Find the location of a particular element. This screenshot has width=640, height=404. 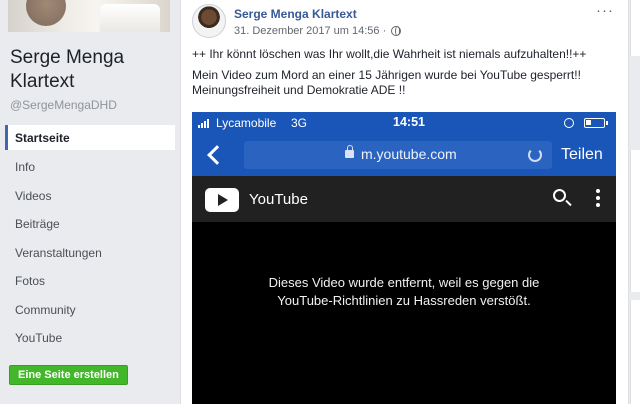

nav-item-videos: Videos is located at coordinates (90, 196).